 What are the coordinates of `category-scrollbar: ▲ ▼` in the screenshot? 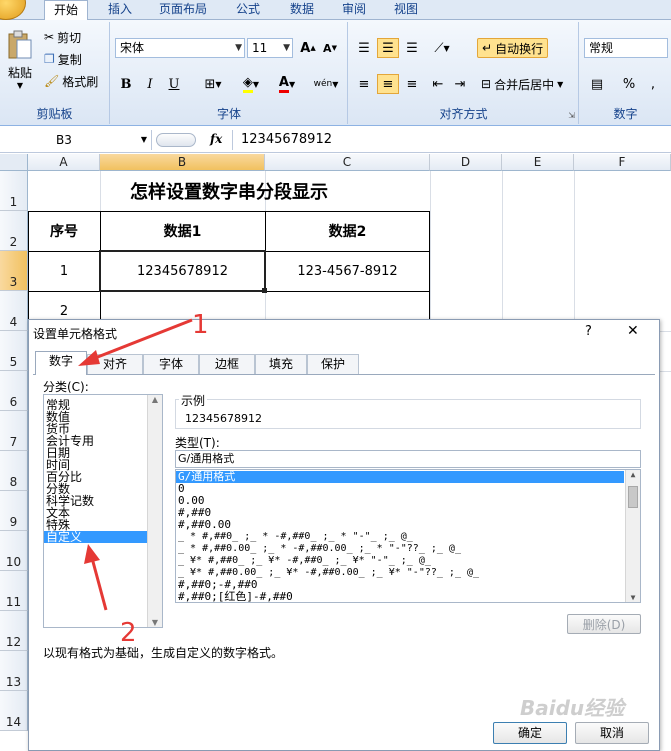 It's located at (154, 511).